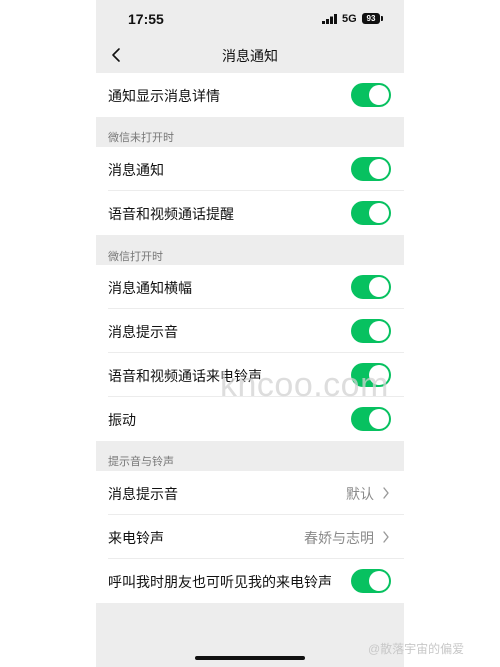 The image size is (500, 667). I want to click on page-title: 消息通知, so click(250, 56).